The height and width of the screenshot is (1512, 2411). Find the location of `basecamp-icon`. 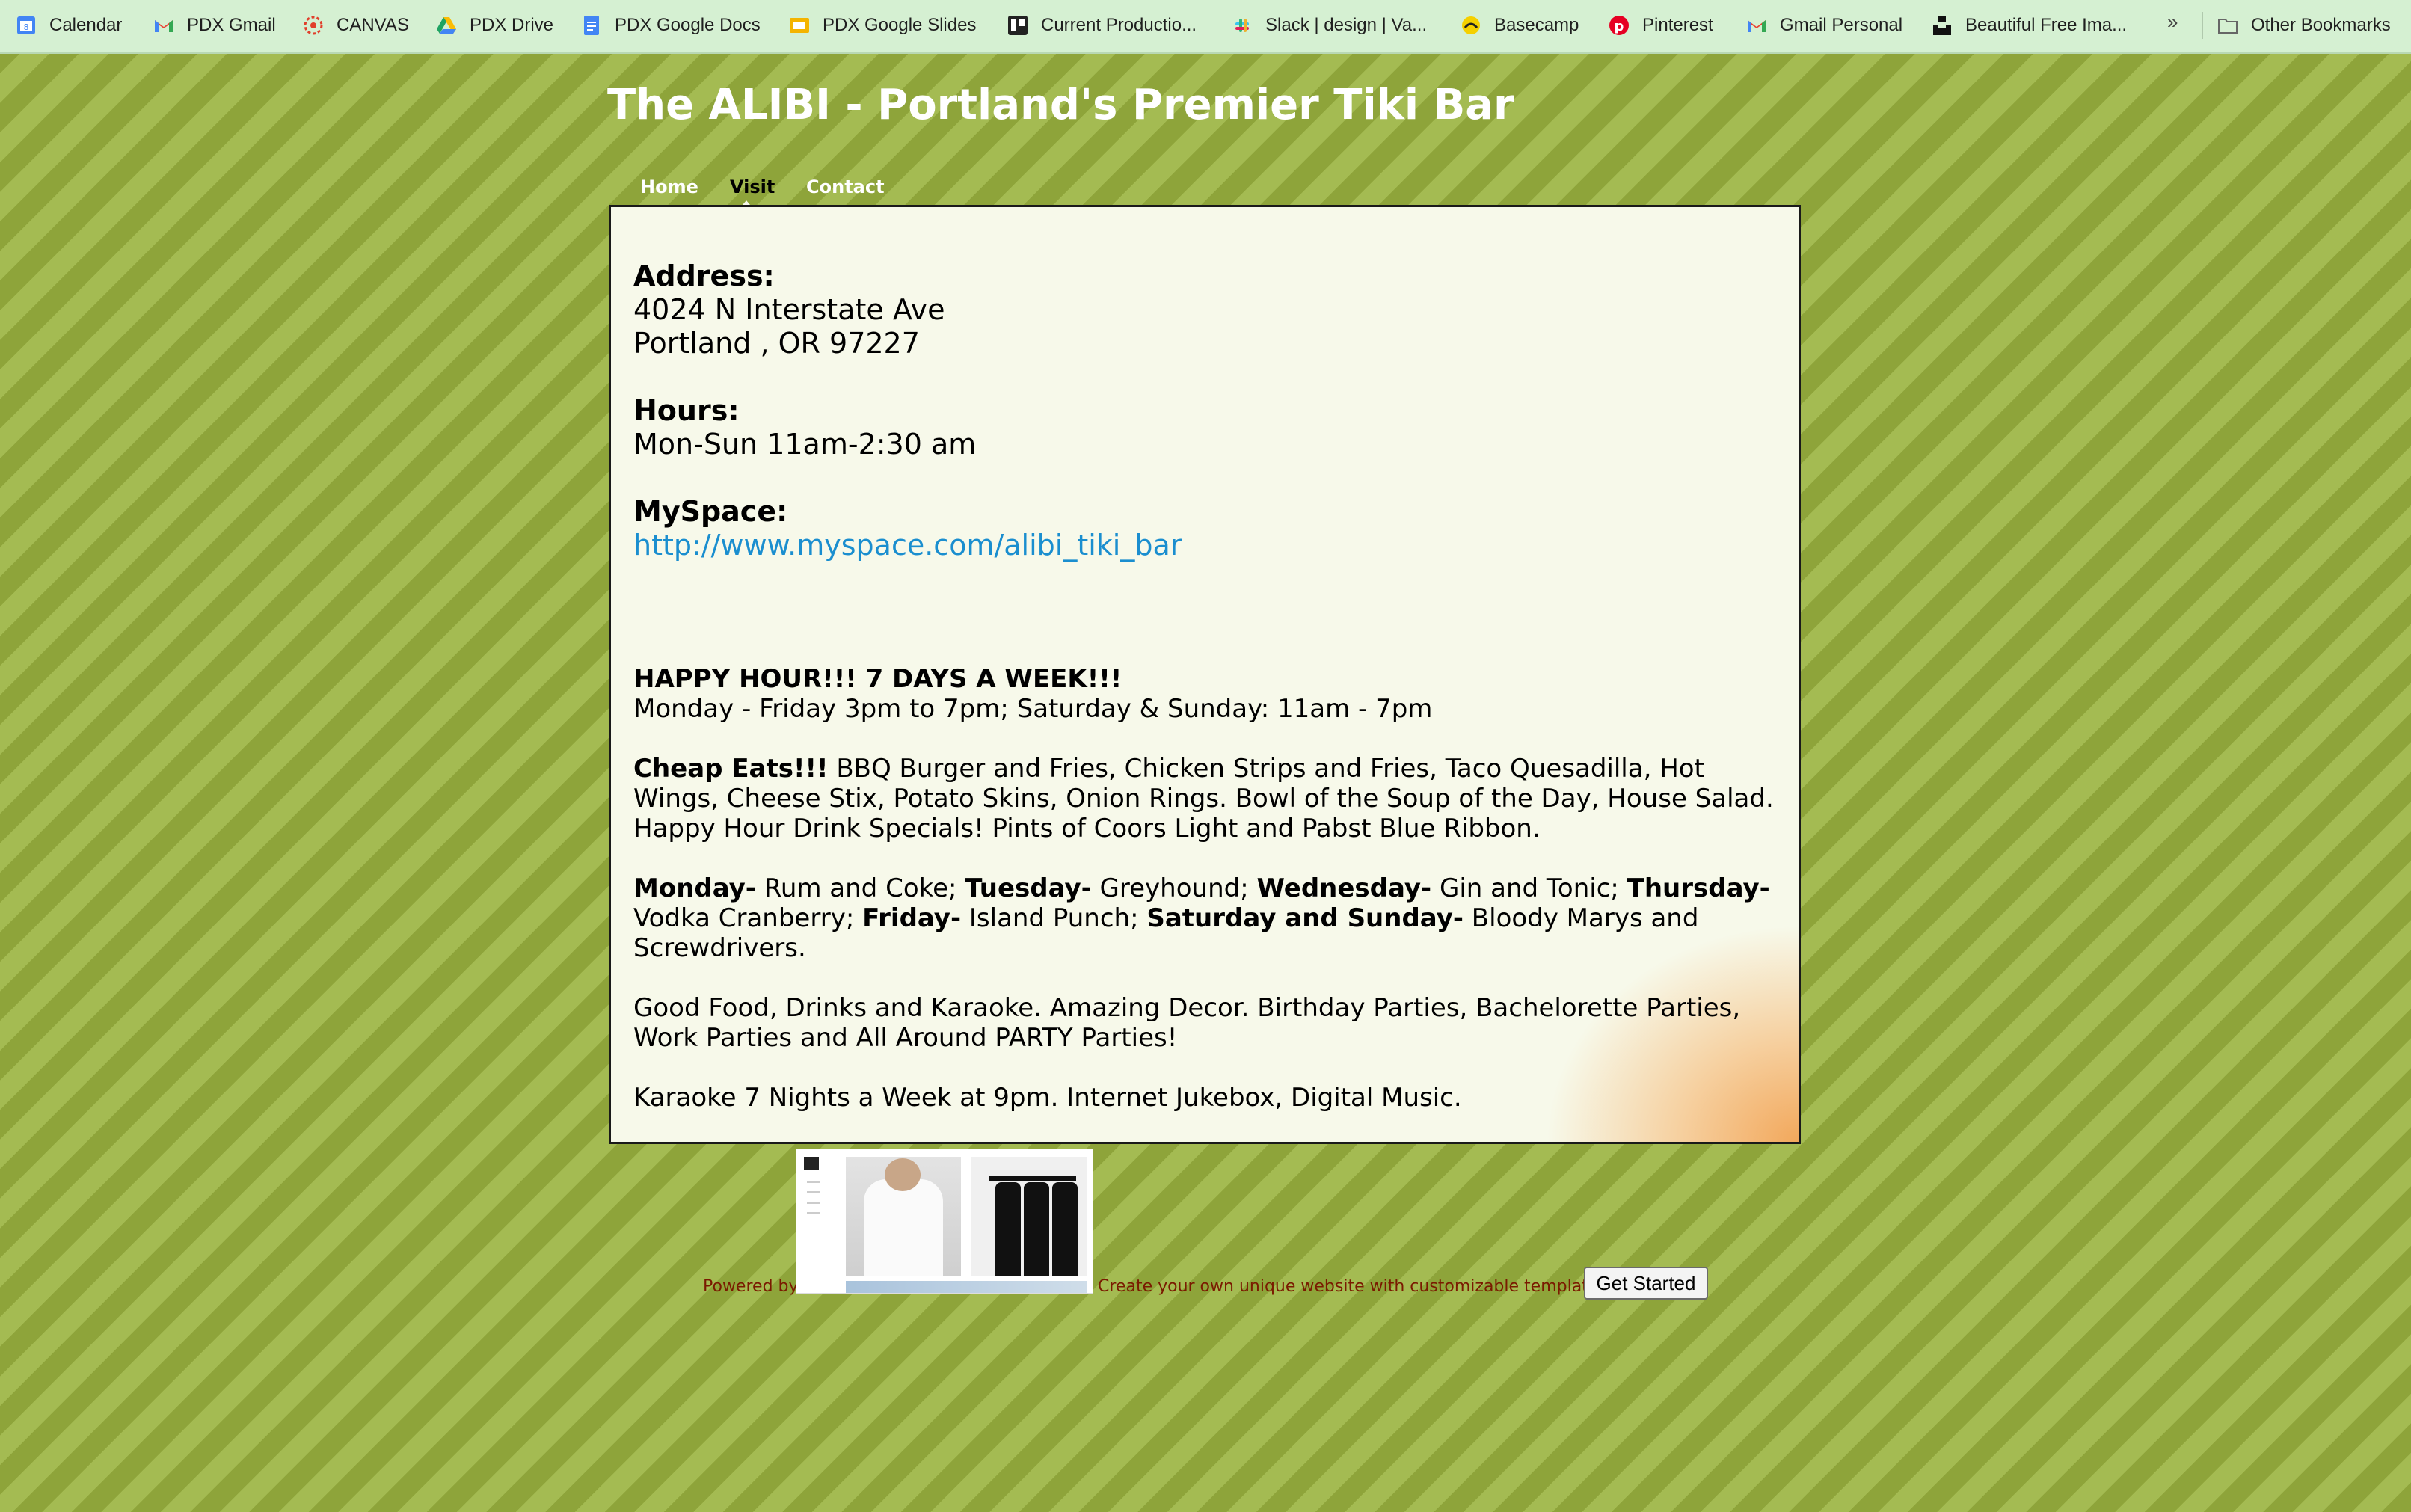

basecamp-icon is located at coordinates (1471, 25).